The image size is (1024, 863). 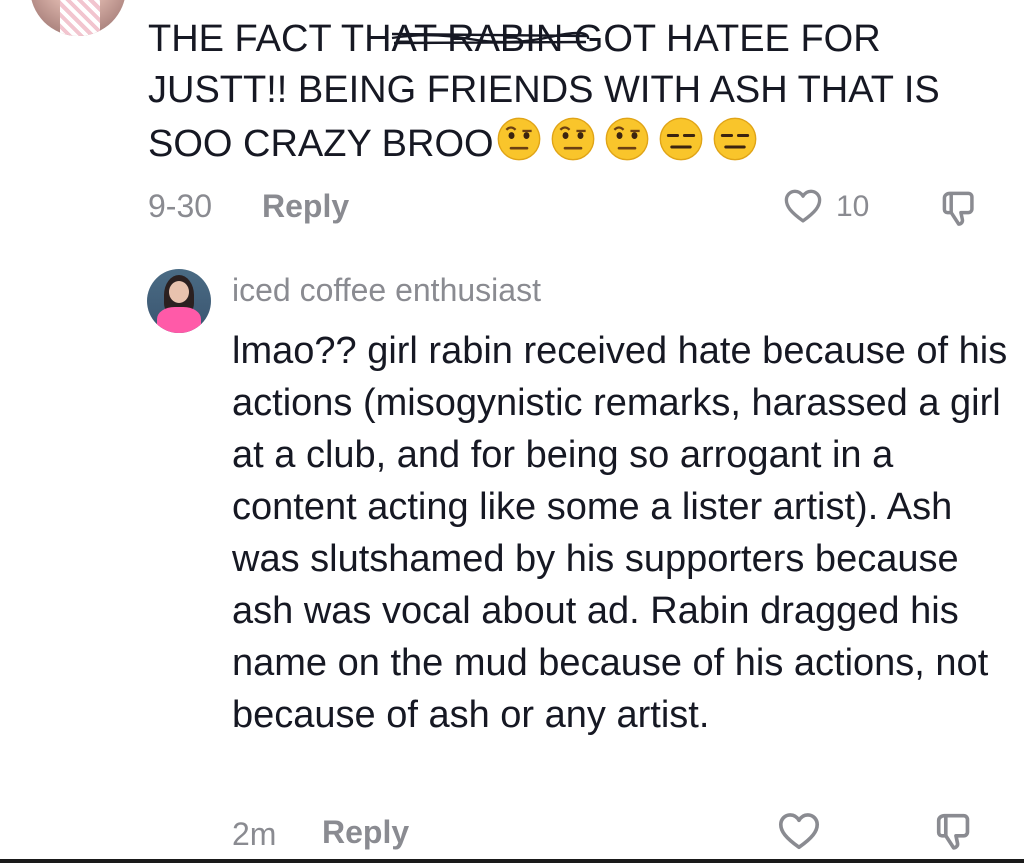 I want to click on scribbled-text-content: AT RABIN G, so click(x=497, y=39).